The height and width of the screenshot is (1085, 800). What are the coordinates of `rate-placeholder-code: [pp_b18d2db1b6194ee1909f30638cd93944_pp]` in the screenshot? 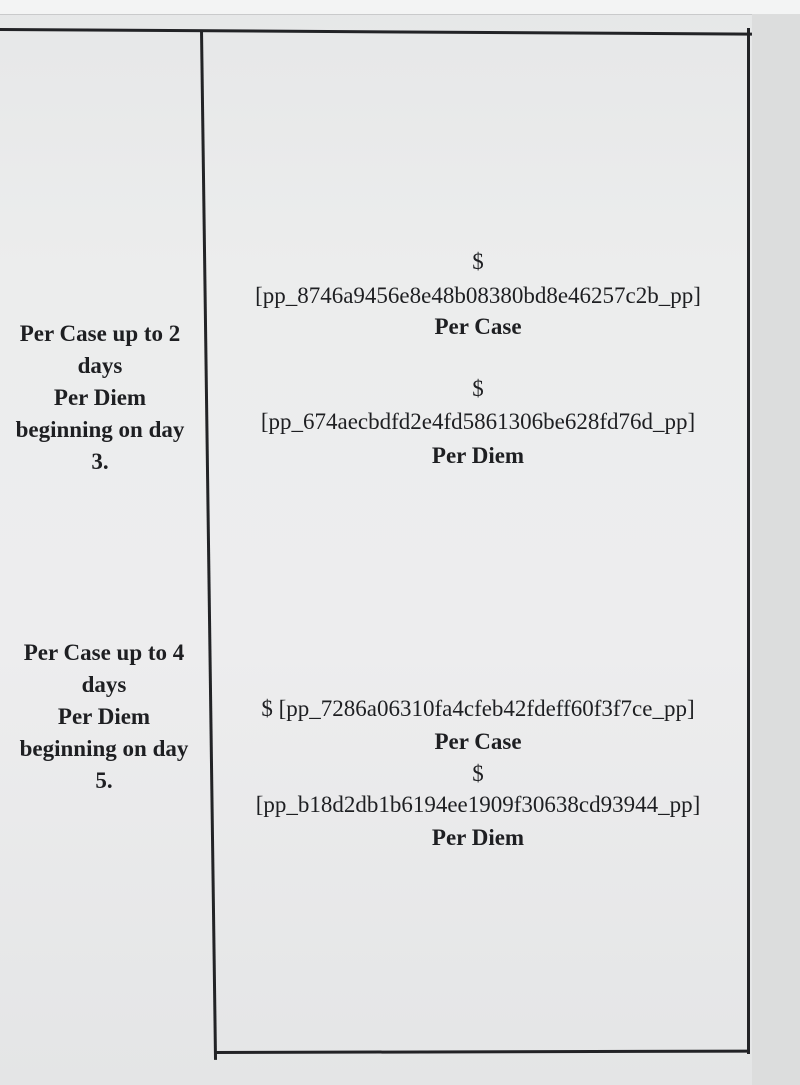 It's located at (478, 804).